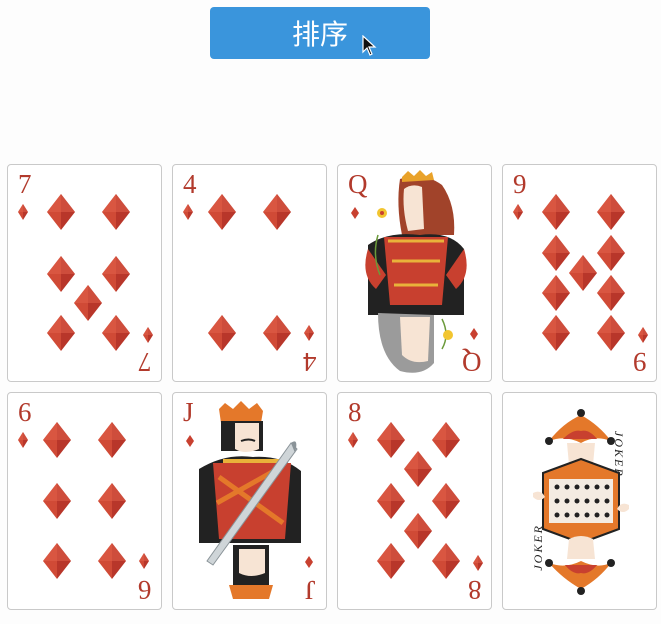 The height and width of the screenshot is (624, 661). I want to click on joker-illustration, so click(581, 502).